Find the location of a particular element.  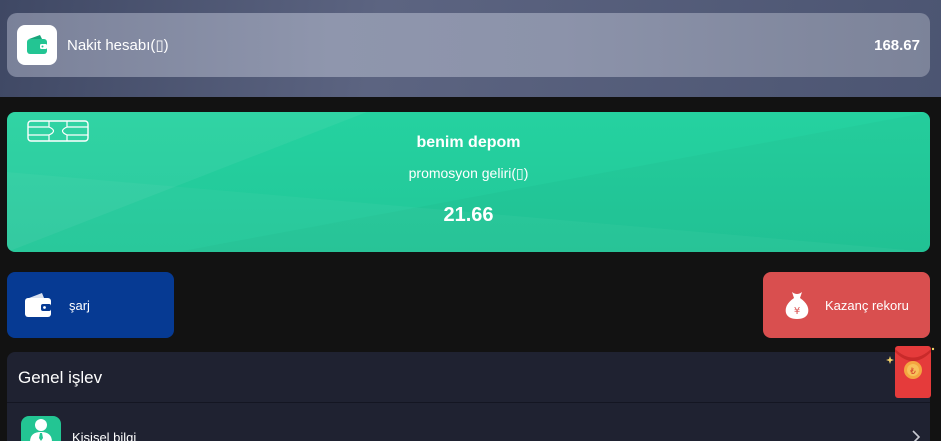

chevron-right-icon is located at coordinates (916, 435).